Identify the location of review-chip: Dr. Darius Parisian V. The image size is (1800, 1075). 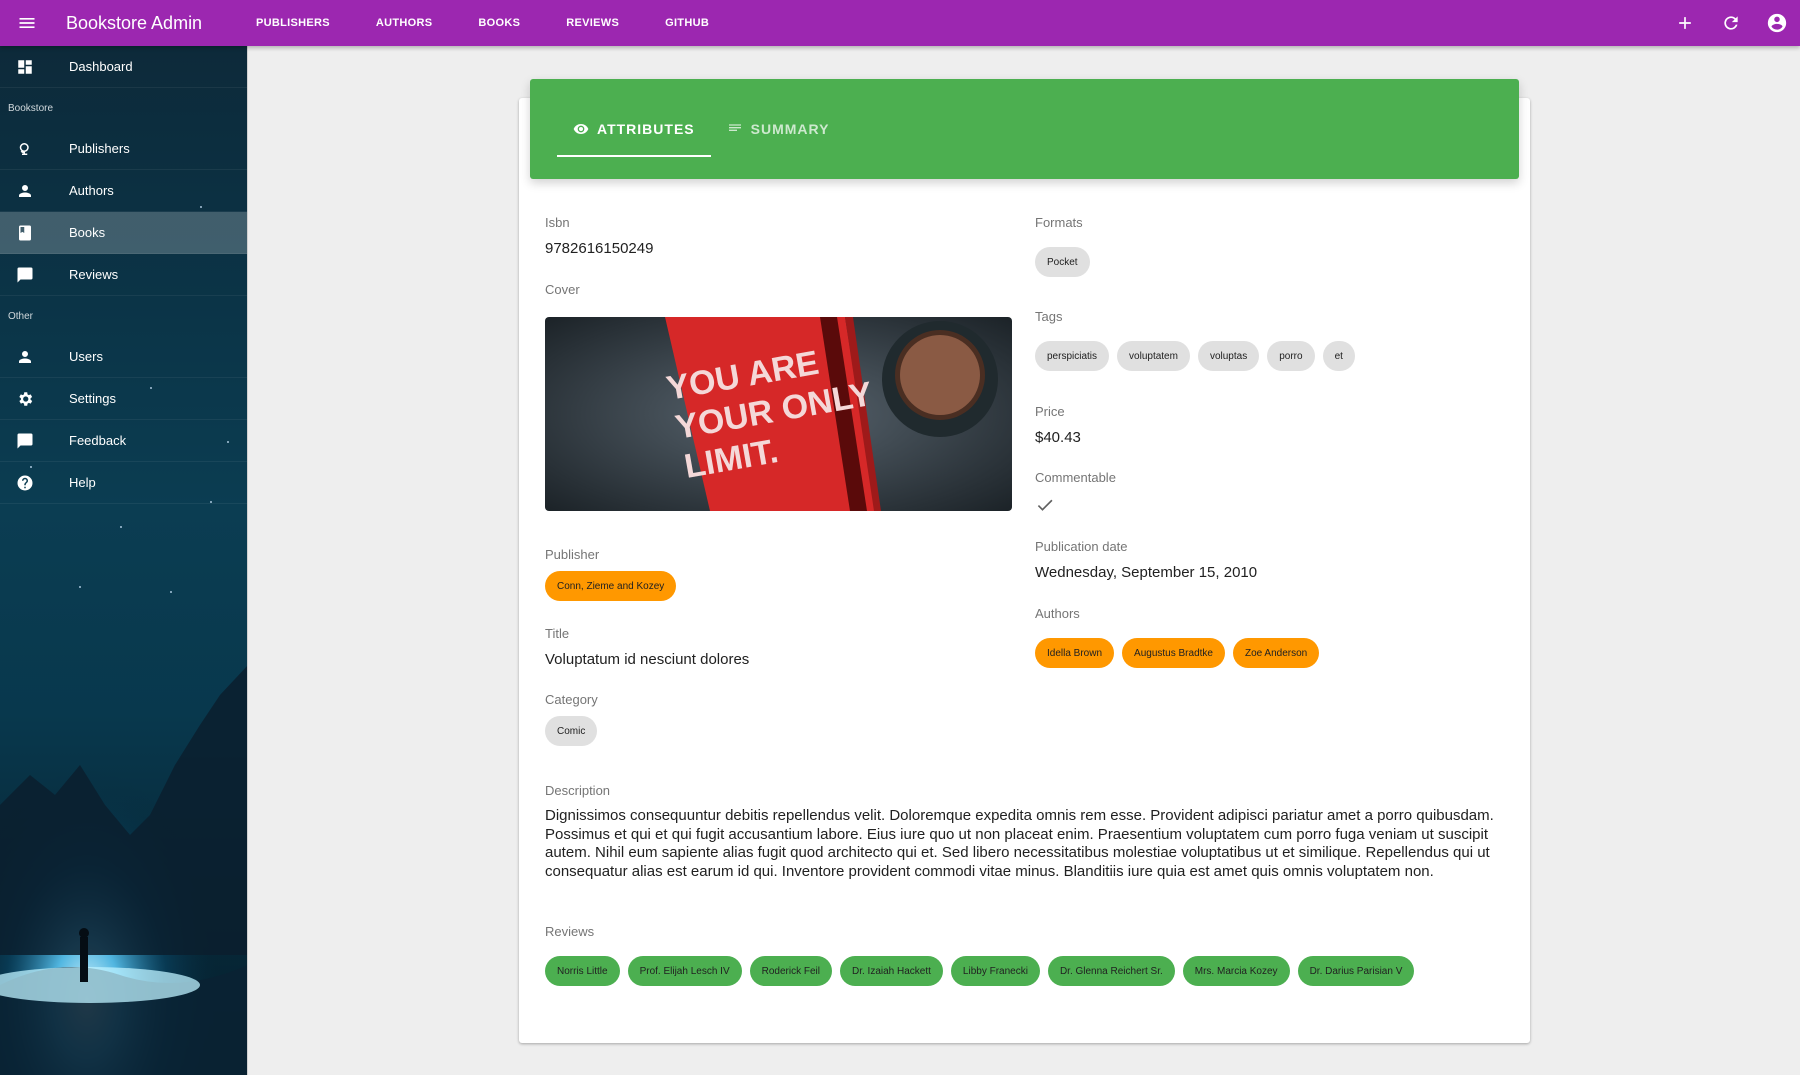
(1356, 971).